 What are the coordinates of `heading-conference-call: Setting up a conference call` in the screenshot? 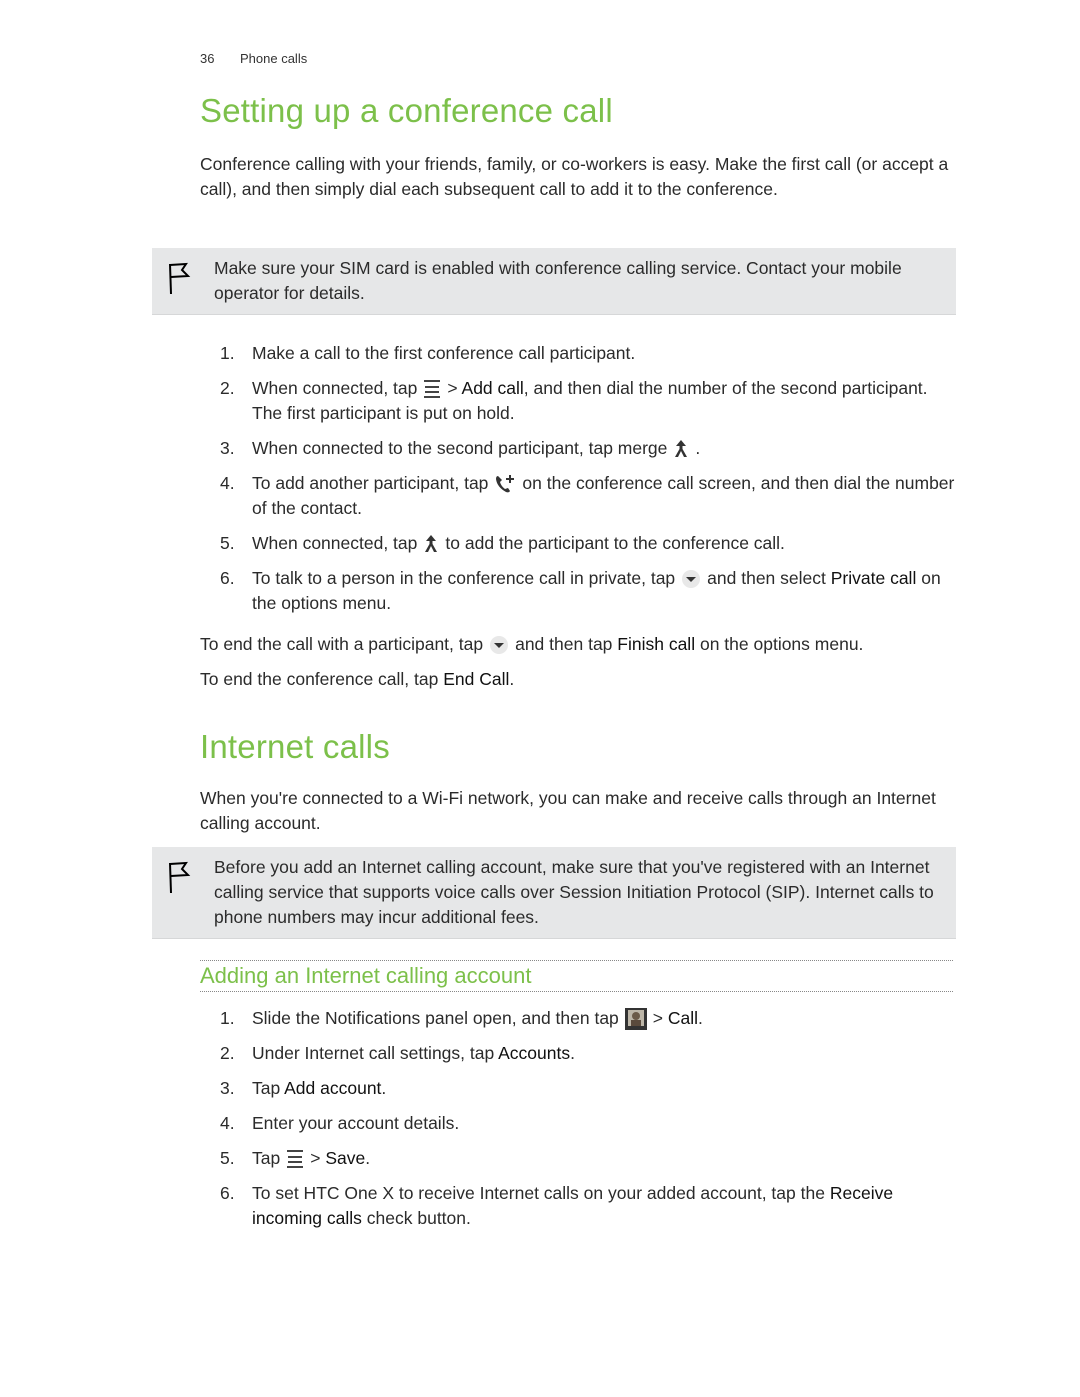 It's located at (406, 110).